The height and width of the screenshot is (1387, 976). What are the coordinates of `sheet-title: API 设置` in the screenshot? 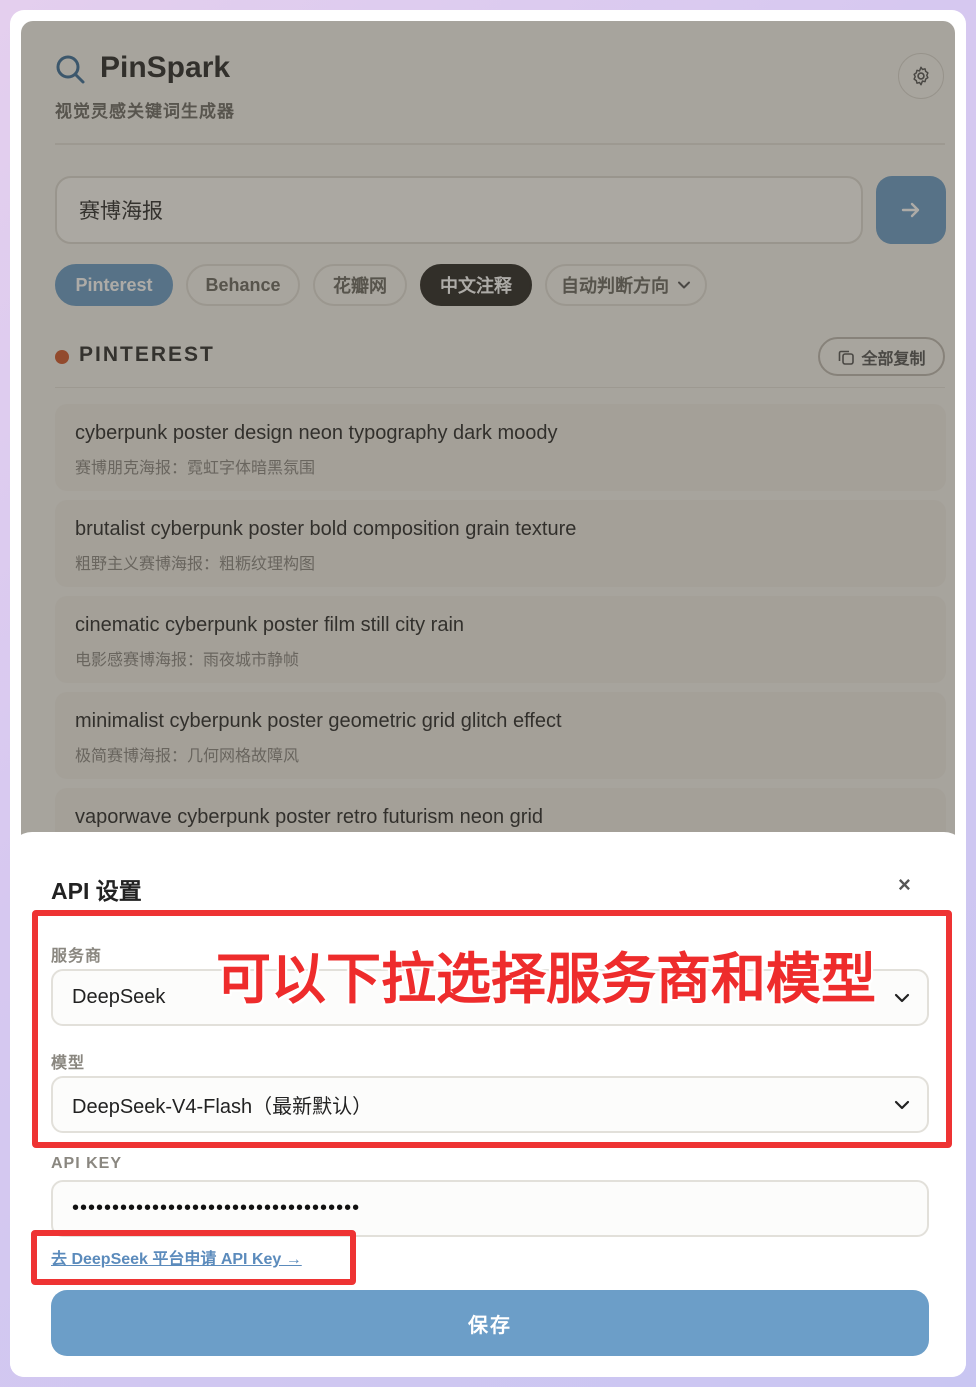 It's located at (96, 891).